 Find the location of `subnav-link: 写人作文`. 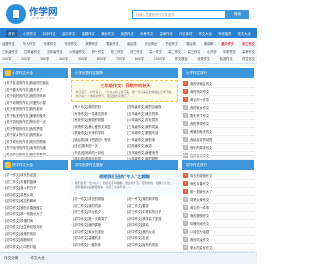

subnav-link: 写人作文 is located at coordinates (29, 43).